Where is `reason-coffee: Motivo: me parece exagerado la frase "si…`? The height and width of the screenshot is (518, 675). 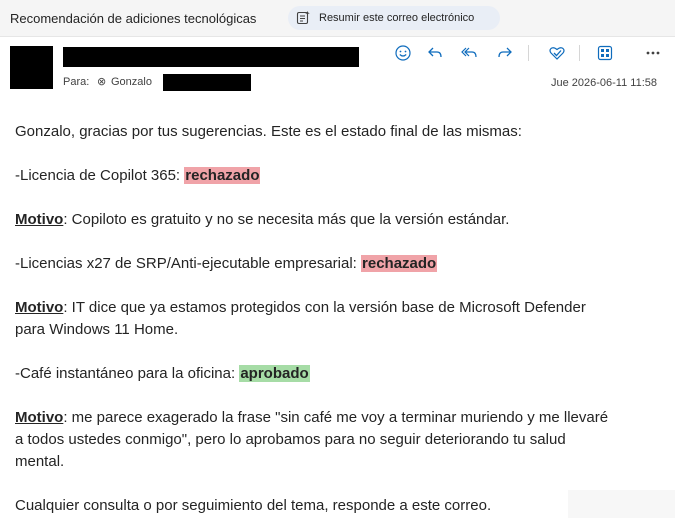
reason-coffee: Motivo: me parece exagerado la frase "si… is located at coordinates (340, 418).